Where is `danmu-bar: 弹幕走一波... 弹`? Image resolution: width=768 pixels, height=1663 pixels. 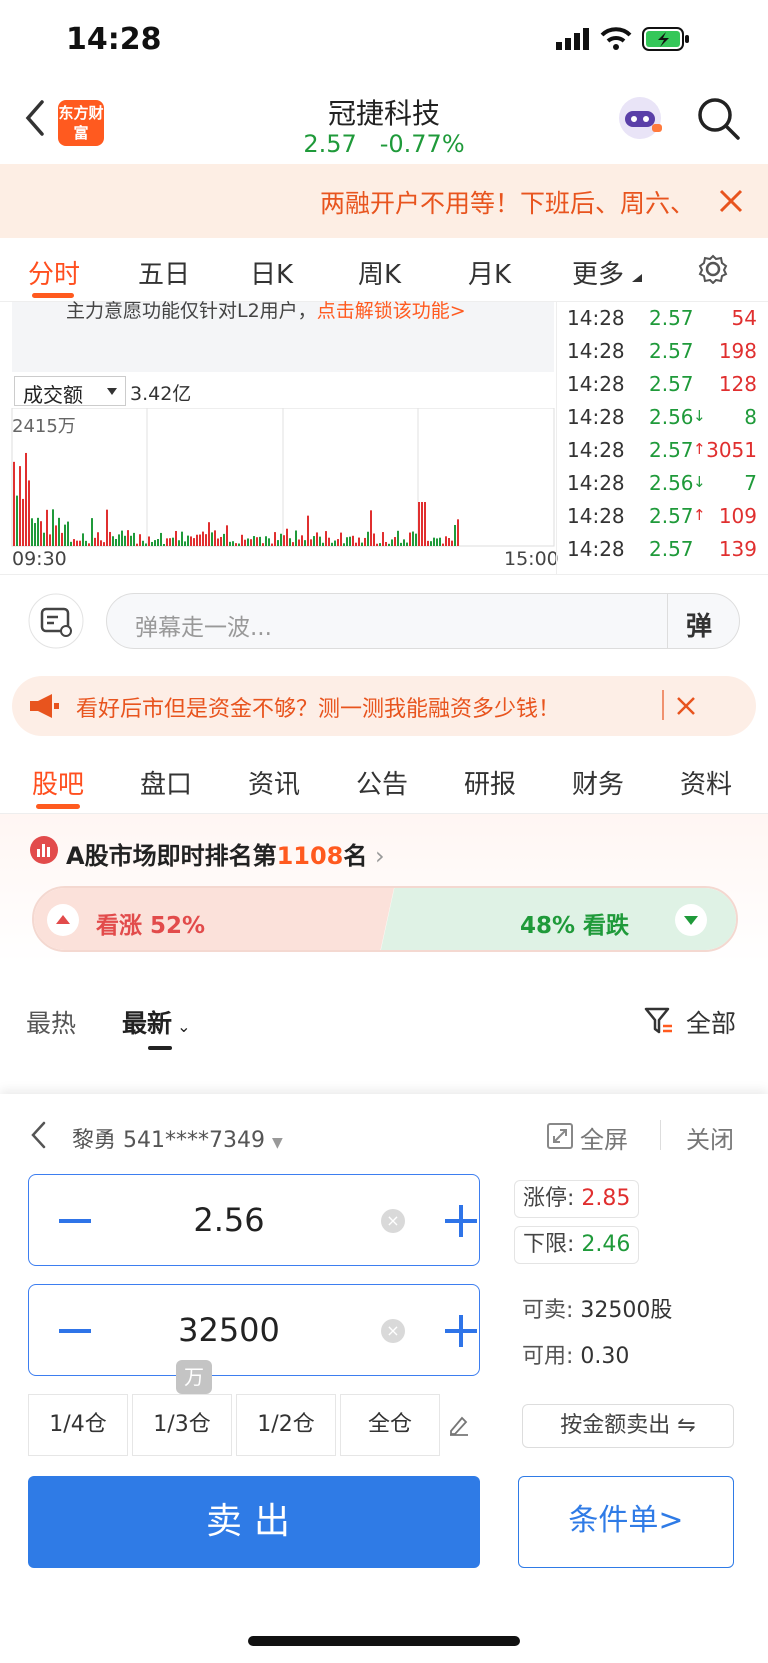 danmu-bar: 弹幕走一波... 弹 is located at coordinates (384, 619).